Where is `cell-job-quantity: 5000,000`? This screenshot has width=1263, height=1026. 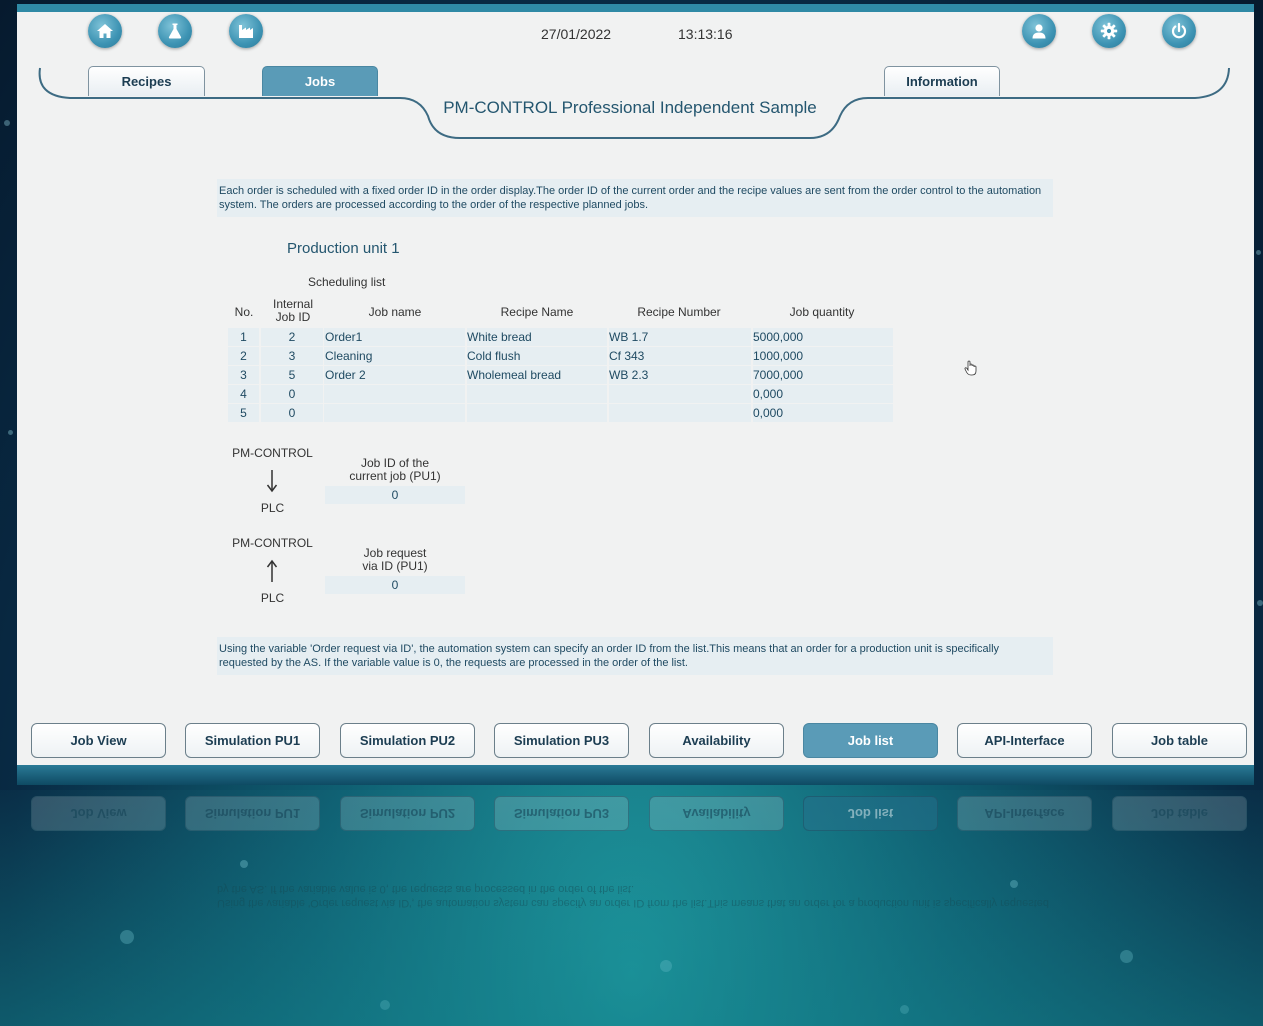 cell-job-quantity: 5000,000 is located at coordinates (823, 337).